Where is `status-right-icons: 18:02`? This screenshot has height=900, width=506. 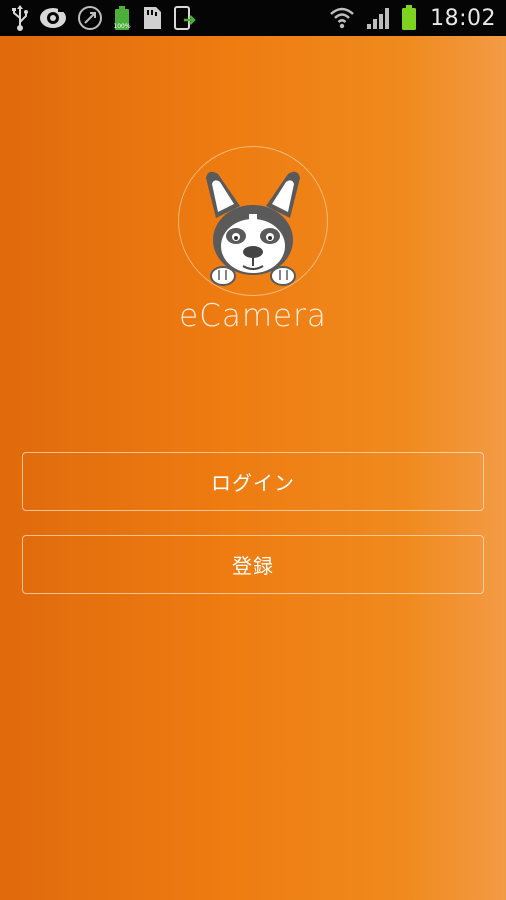 status-right-icons: 18:02 is located at coordinates (412, 18).